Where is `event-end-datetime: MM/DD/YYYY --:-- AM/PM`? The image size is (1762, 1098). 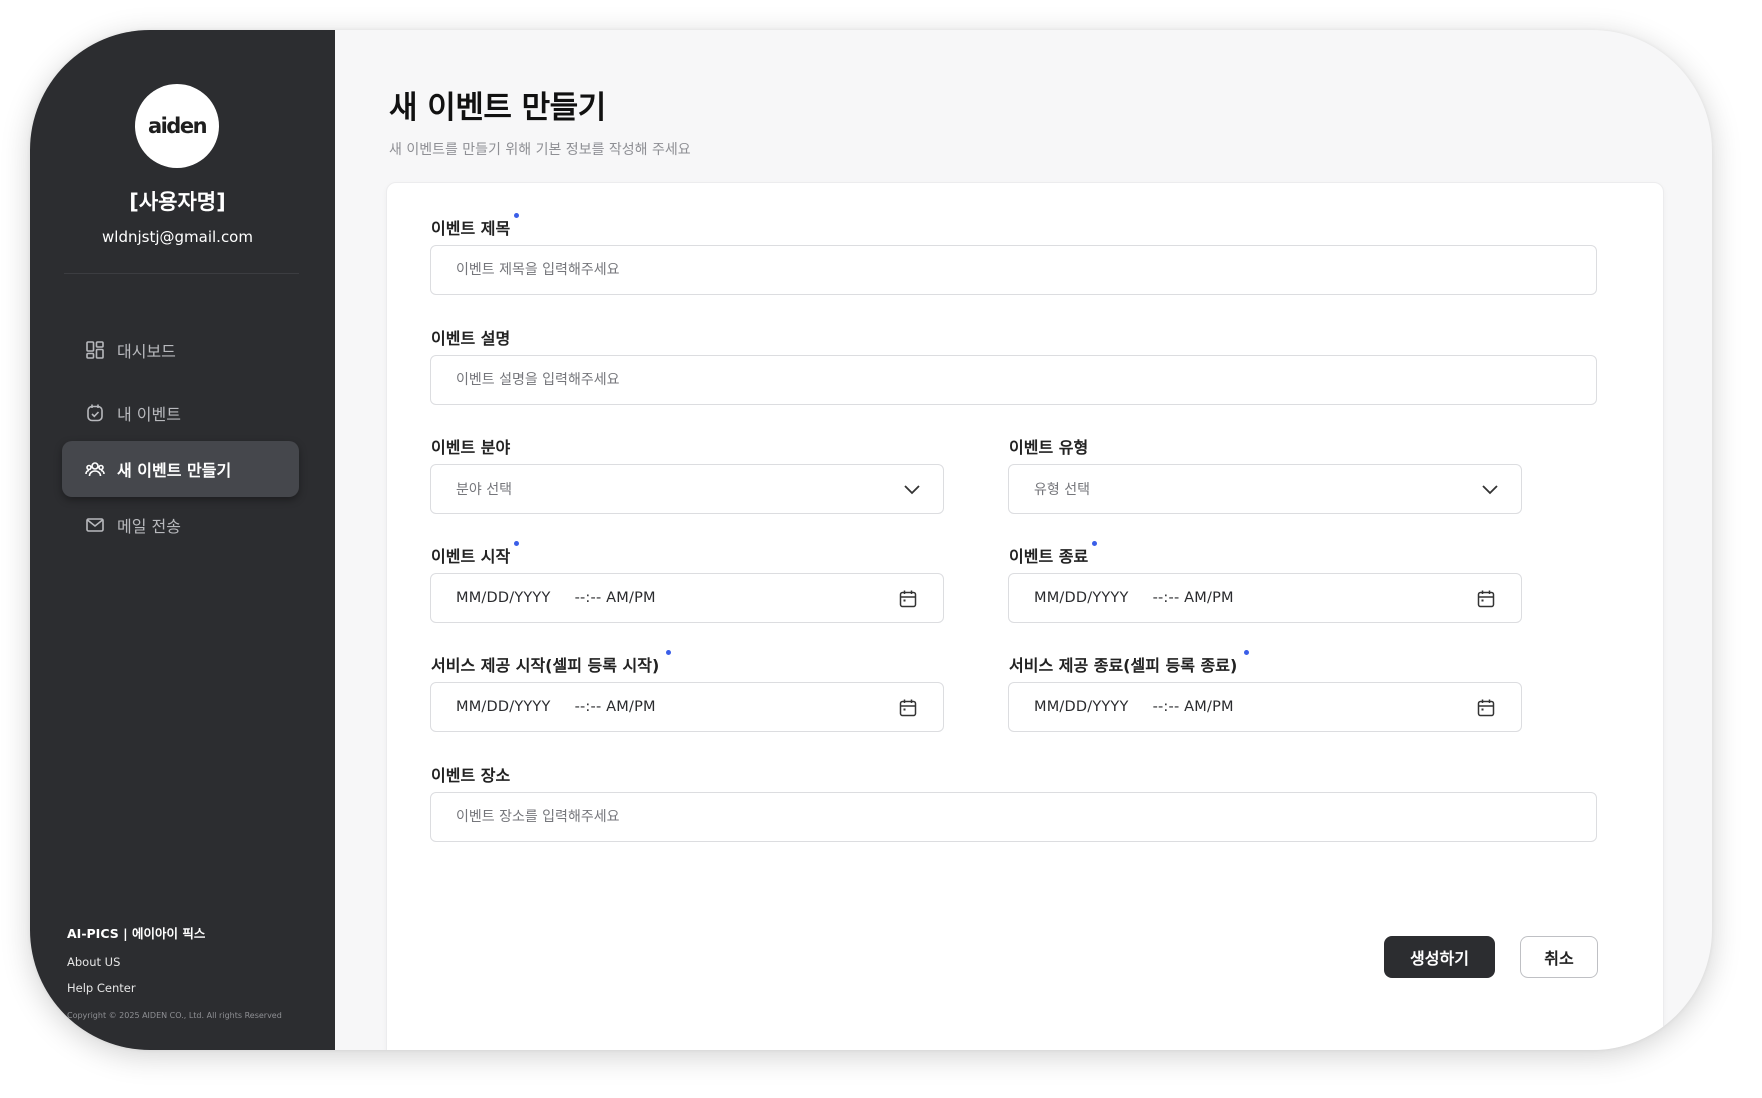 event-end-datetime: MM/DD/YYYY --:-- AM/PM is located at coordinates (1265, 598).